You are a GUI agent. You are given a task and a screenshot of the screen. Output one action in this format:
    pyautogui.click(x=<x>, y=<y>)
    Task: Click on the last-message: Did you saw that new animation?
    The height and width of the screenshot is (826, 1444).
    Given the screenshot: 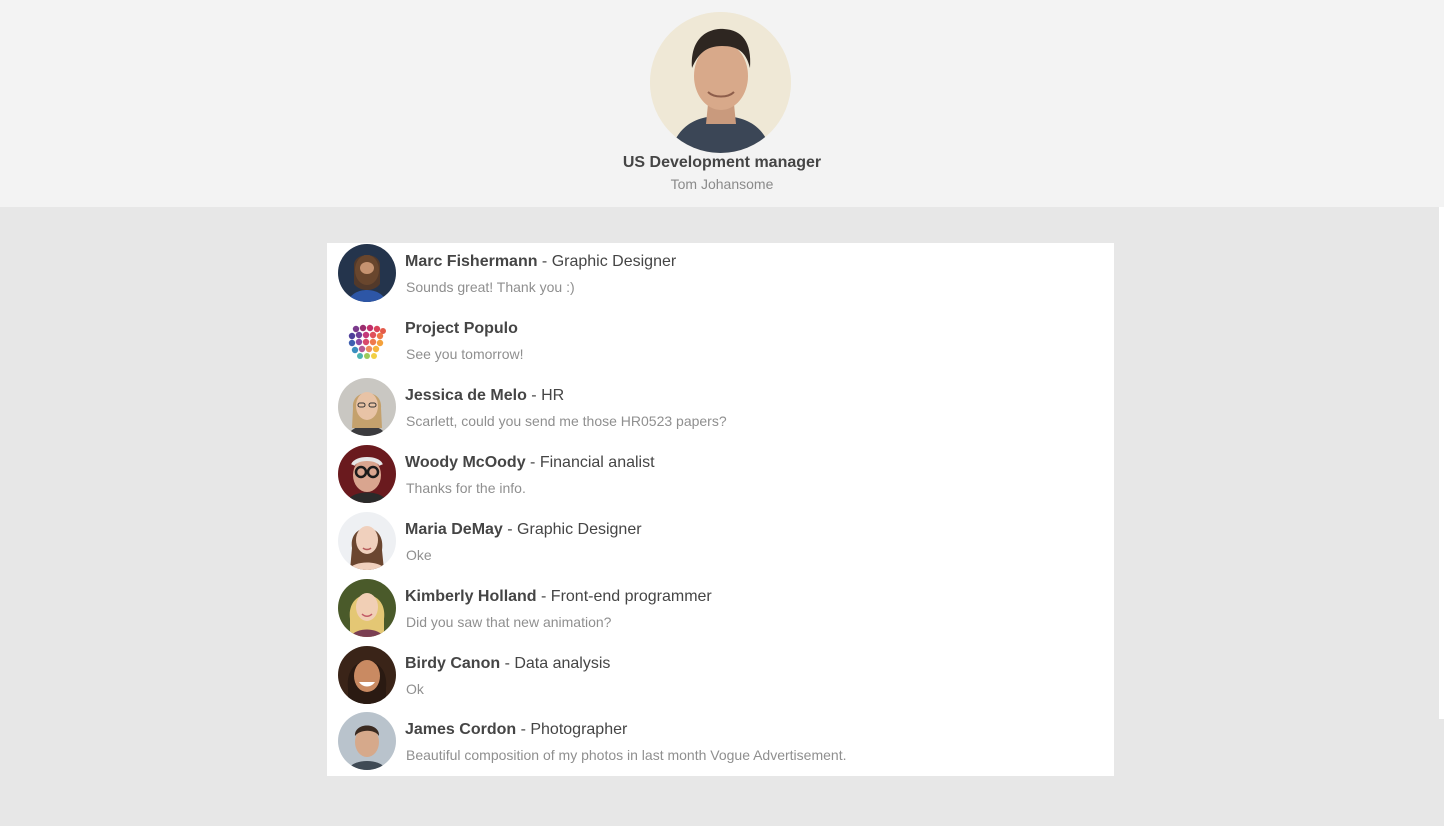 What is the action you would take?
    pyautogui.click(x=509, y=622)
    